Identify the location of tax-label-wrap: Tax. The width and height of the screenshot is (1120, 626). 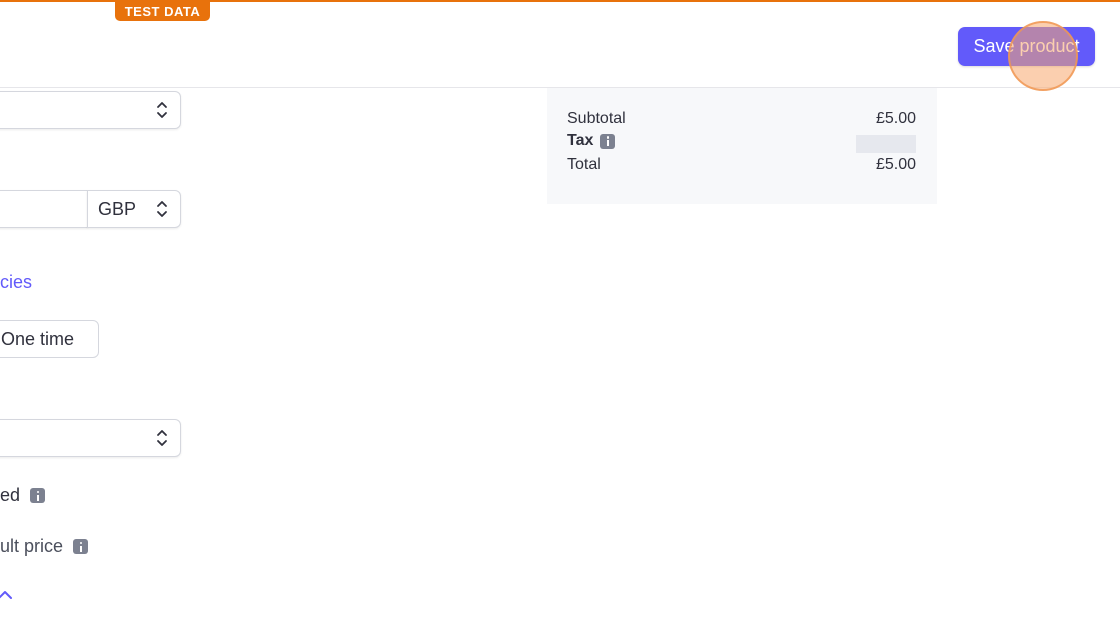
(591, 141).